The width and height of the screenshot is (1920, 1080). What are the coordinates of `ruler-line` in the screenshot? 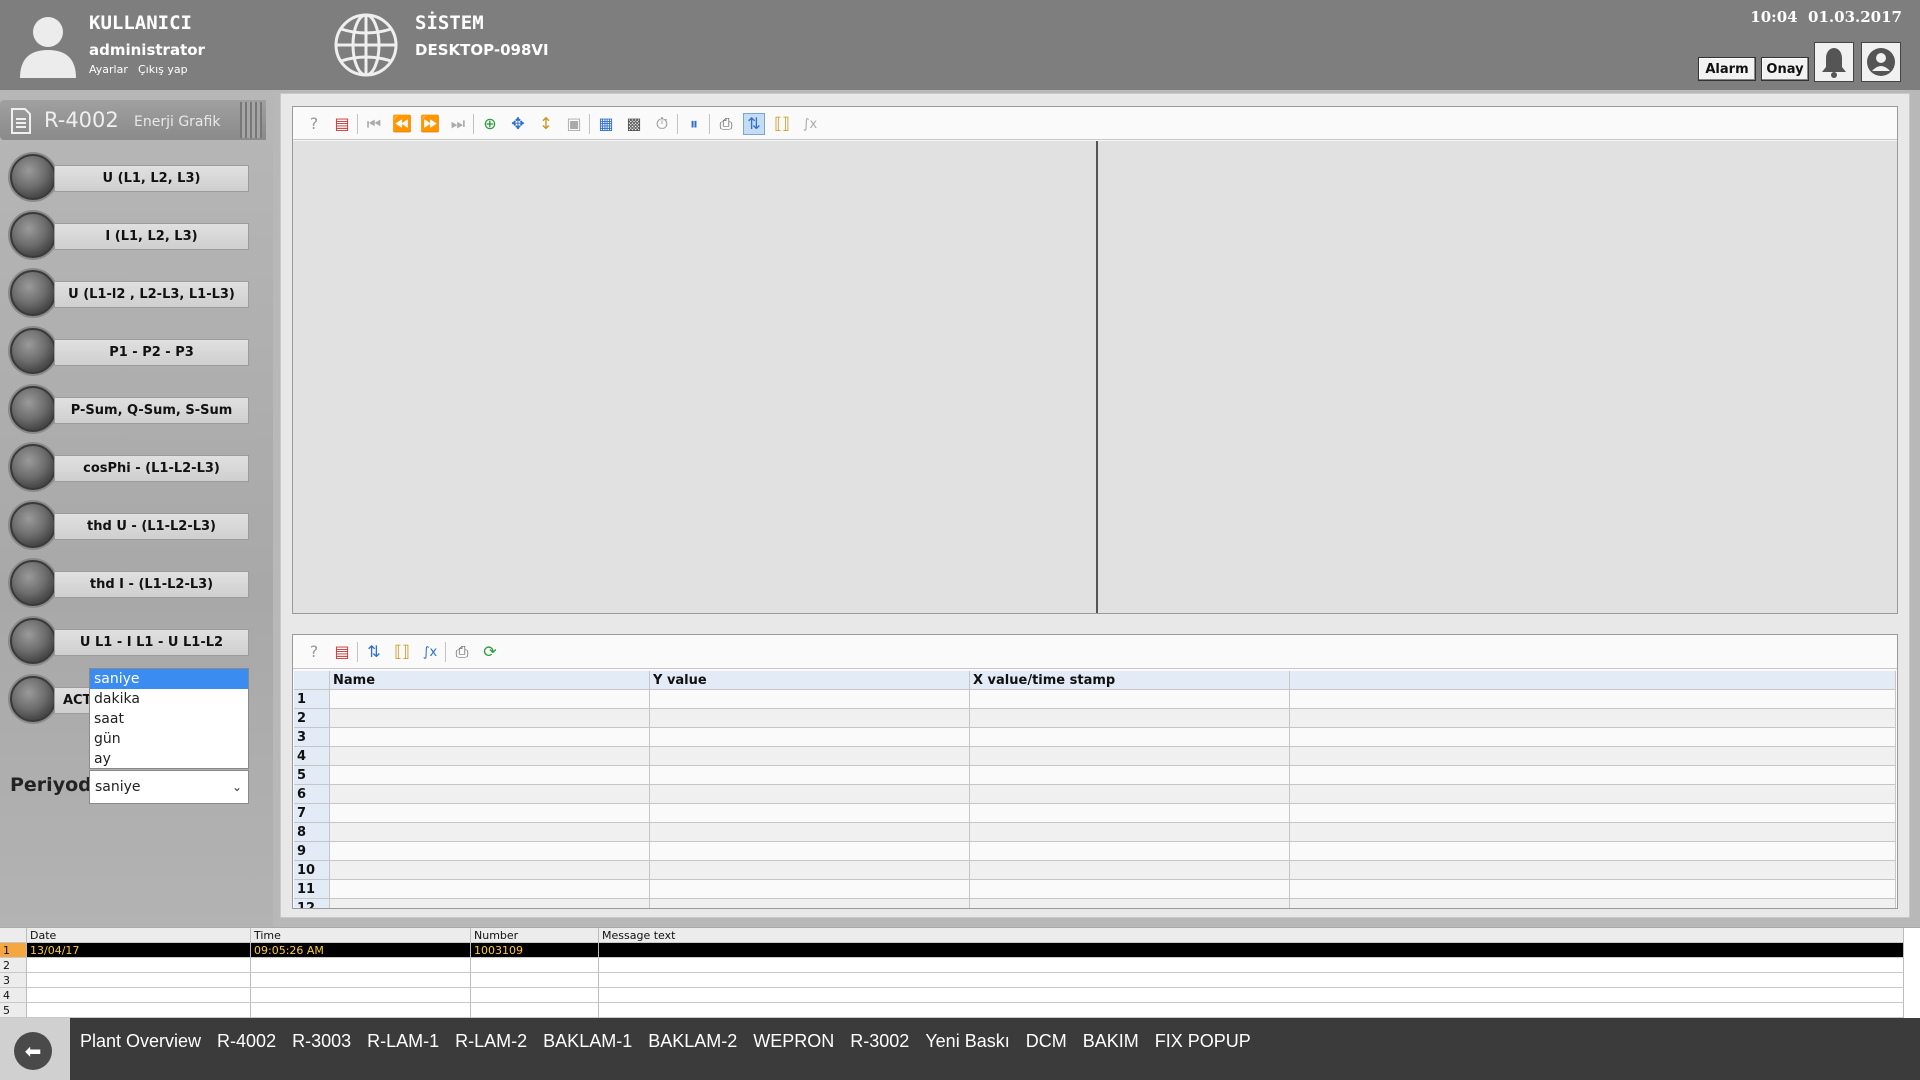 It's located at (1097, 377).